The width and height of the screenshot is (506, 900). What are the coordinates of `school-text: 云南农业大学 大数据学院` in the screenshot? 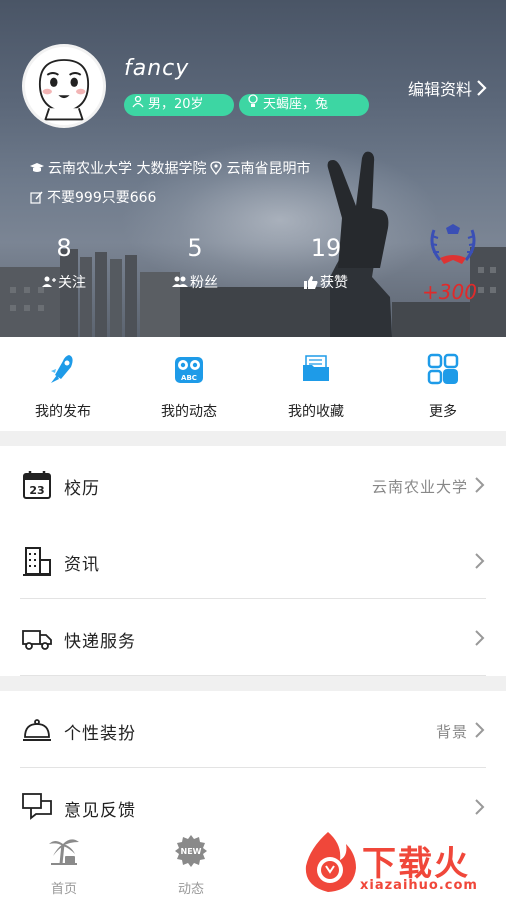 It's located at (127, 169).